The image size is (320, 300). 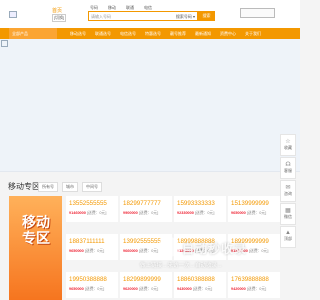 What do you see at coordinates (153, 33) in the screenshot?
I see `nav-item-special: 特惠选号` at bounding box center [153, 33].